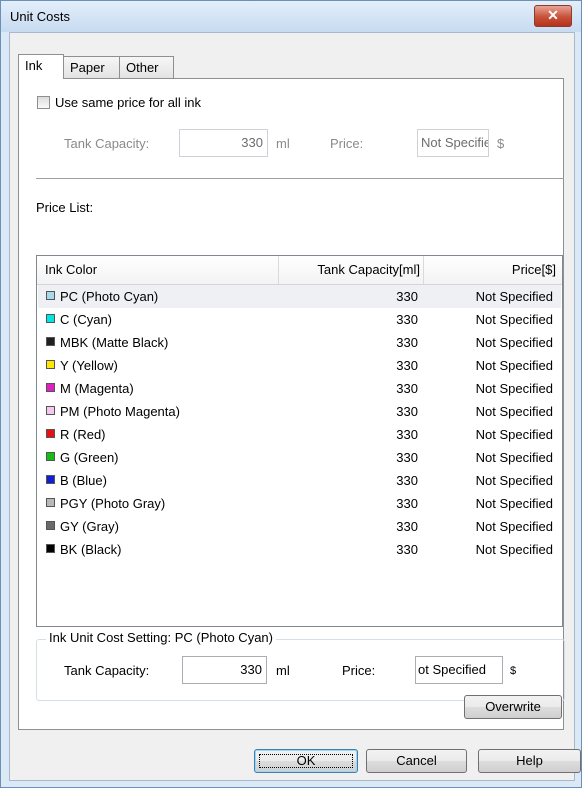 Image resolution: width=582 pixels, height=788 pixels. I want to click on overwrite-button: Overwrite, so click(513, 707).